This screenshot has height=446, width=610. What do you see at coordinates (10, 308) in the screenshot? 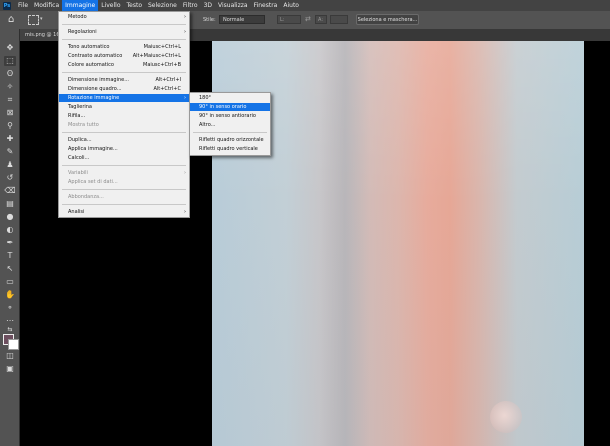
I see `zoom-tool-icon: ⚬` at bounding box center [10, 308].